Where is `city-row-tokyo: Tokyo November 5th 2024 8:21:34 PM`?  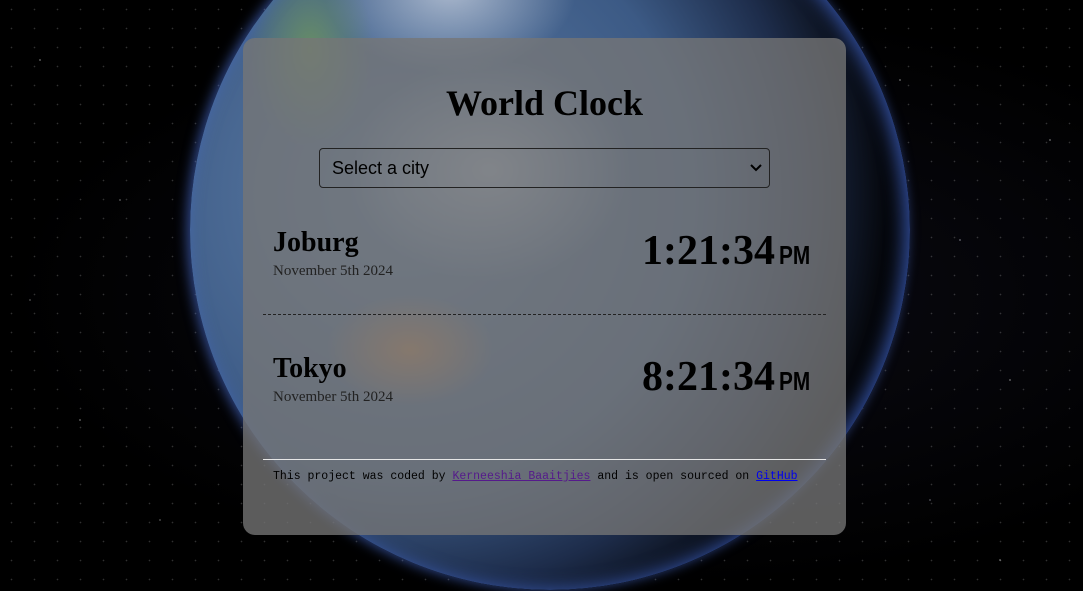
city-row-tokyo: Tokyo November 5th 2024 8:21:34 PM is located at coordinates (544, 387).